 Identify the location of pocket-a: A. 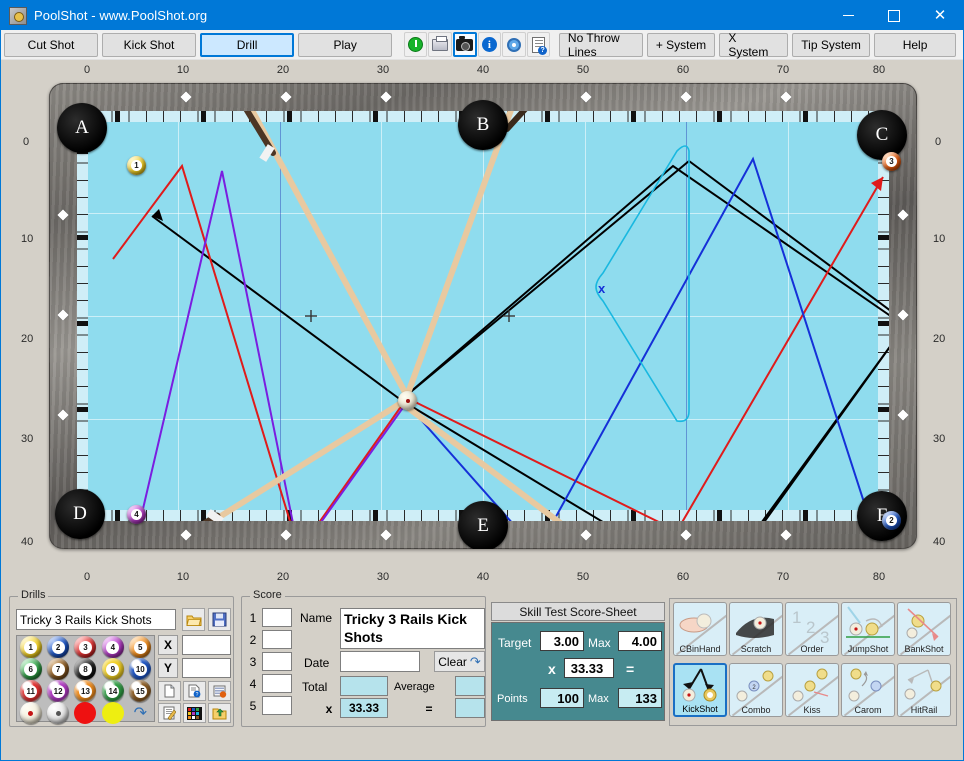
(82, 128).